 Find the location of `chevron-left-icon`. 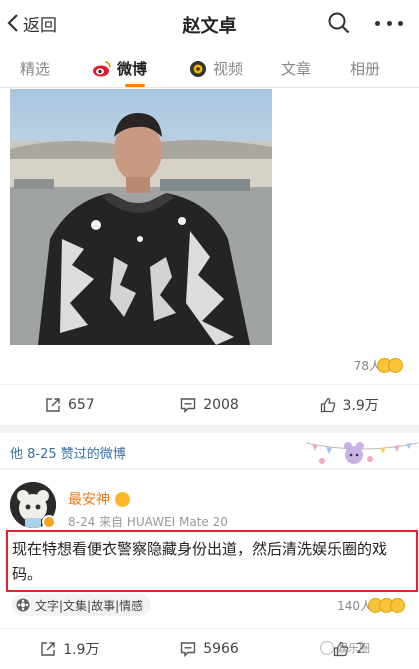

chevron-left-icon is located at coordinates (12, 23).